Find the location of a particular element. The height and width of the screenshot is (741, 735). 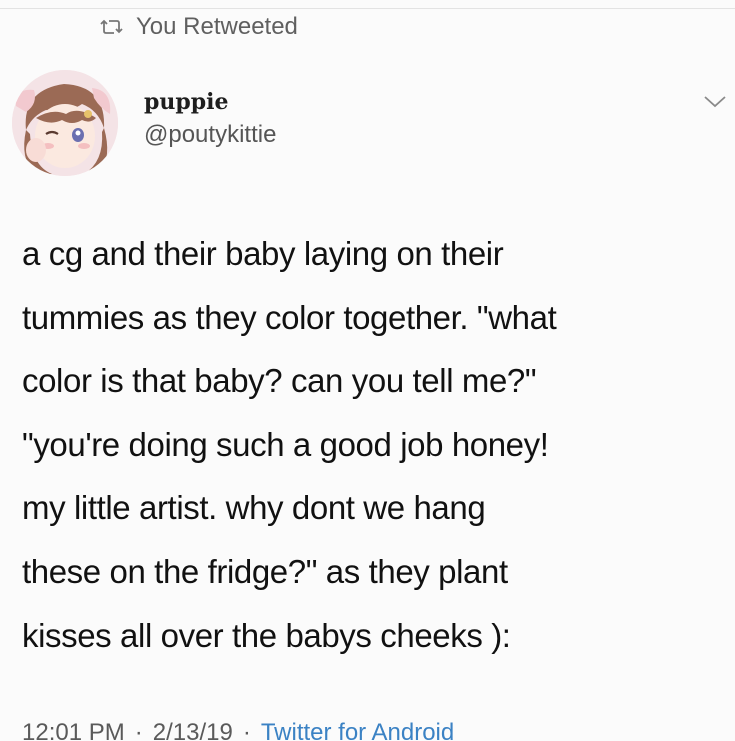

retweet-icon is located at coordinates (112, 27).